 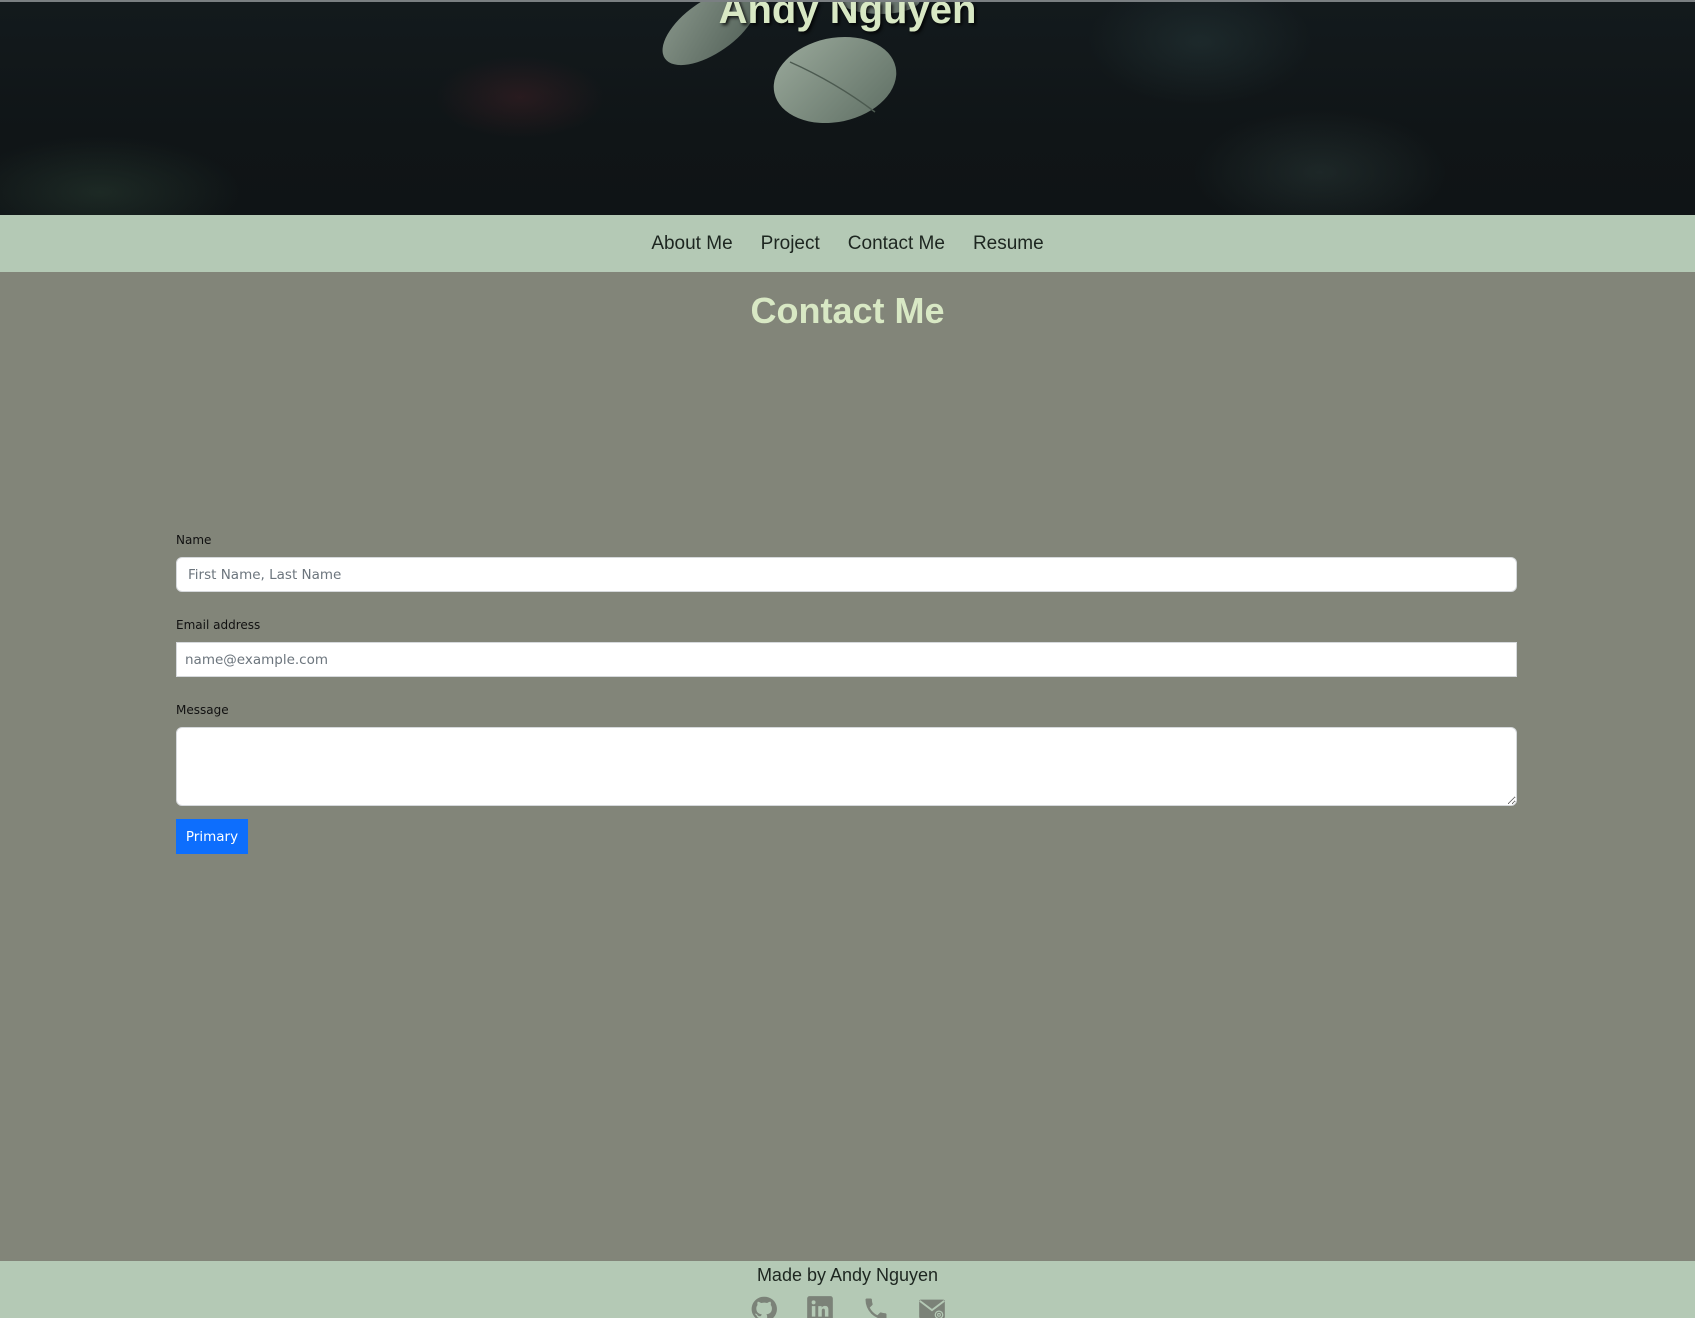 I want to click on nav-link-project: Project, so click(x=790, y=244).